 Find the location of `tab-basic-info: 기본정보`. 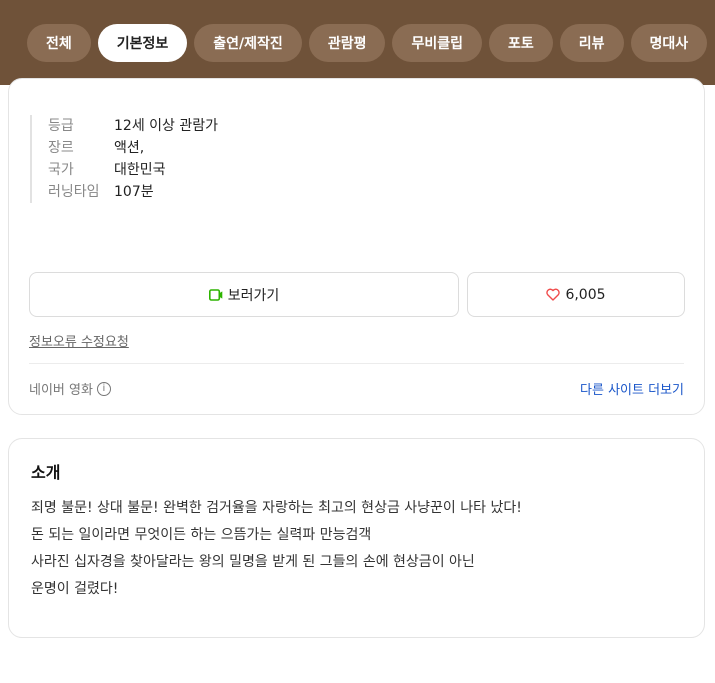

tab-basic-info: 기본정보 is located at coordinates (142, 43).